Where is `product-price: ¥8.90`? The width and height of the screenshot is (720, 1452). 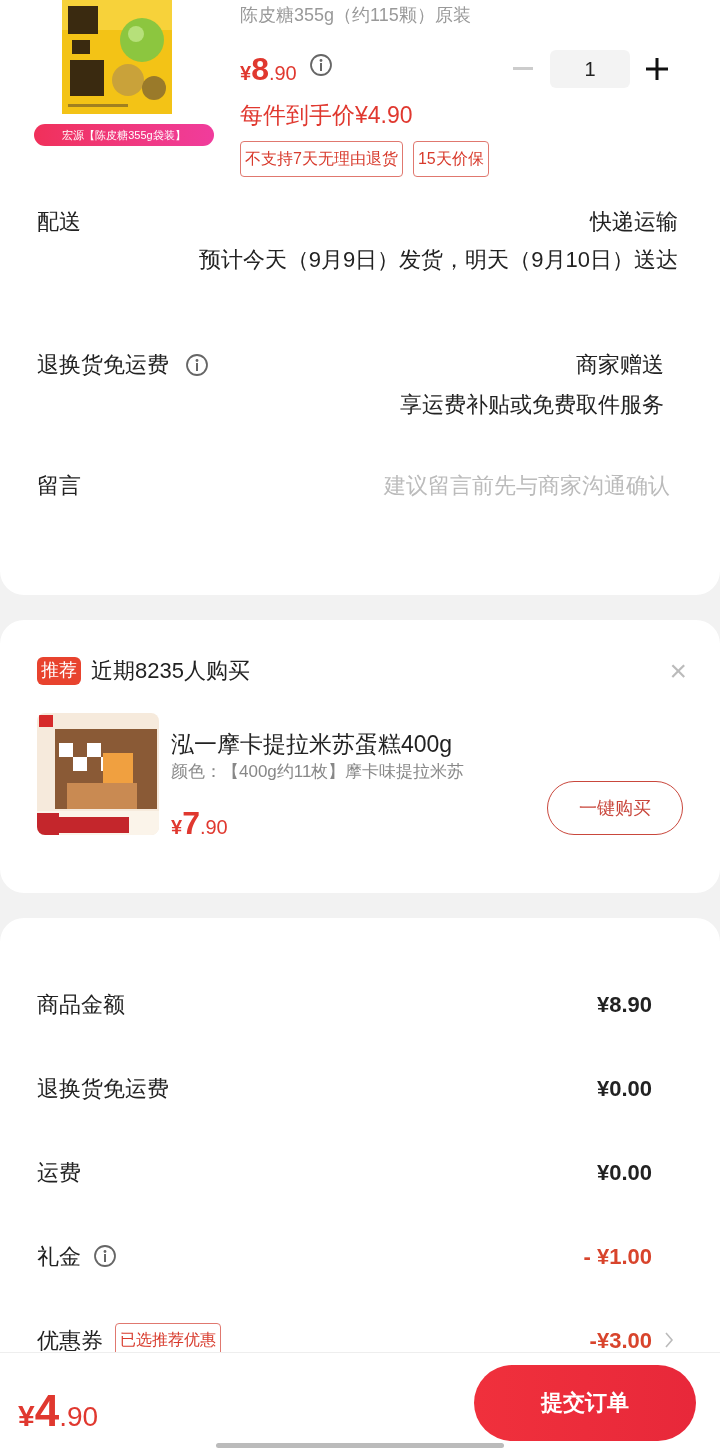
product-price: ¥8.90 is located at coordinates (268, 69).